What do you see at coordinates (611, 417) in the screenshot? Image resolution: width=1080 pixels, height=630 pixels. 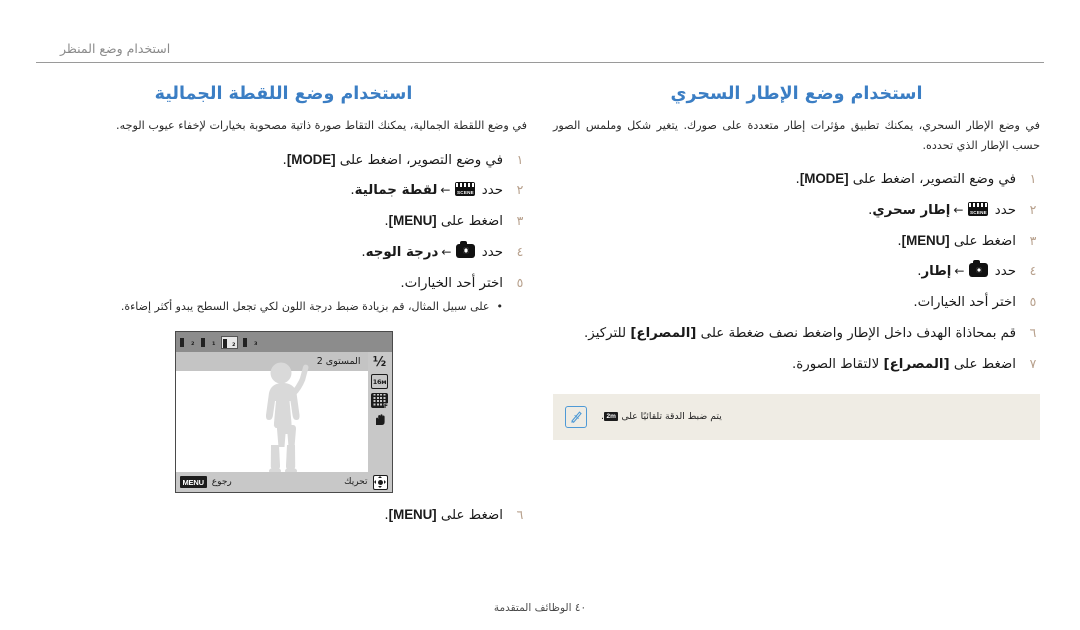 I see `resolution-chip: 2m` at bounding box center [611, 417].